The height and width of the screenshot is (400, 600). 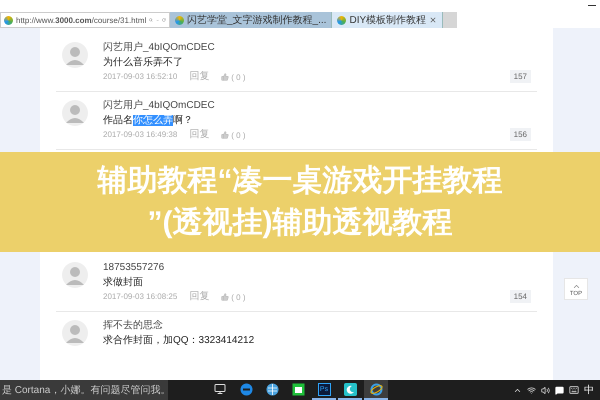 I want to click on calendar-icon, so click(x=298, y=389).